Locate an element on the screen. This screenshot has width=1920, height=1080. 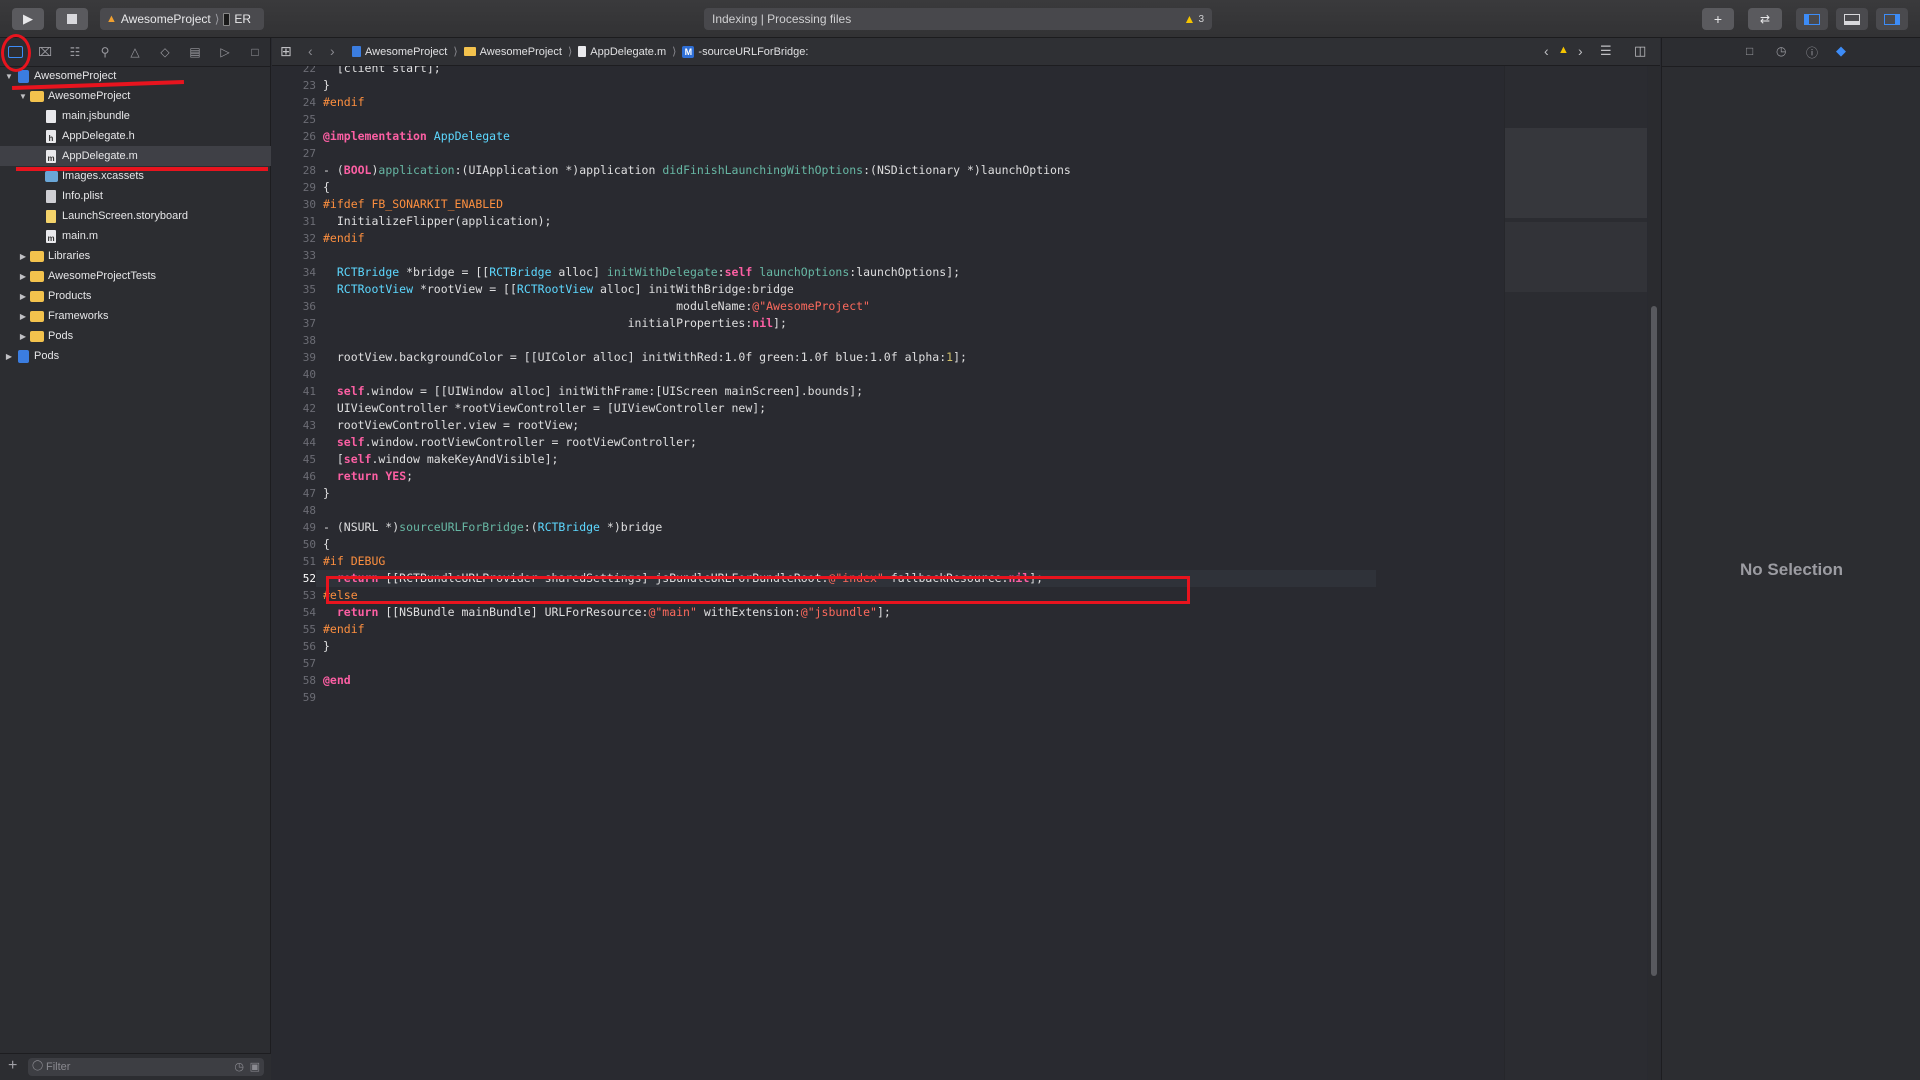
file-tree-item: Info.plist is located at coordinates (135, 196).